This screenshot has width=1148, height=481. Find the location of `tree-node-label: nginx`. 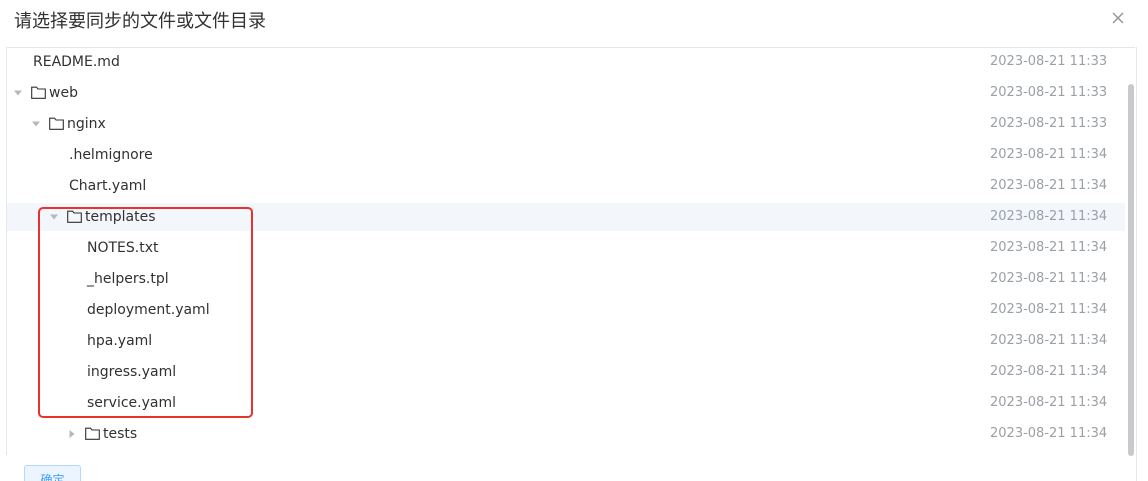

tree-node-label: nginx is located at coordinates (86, 124).